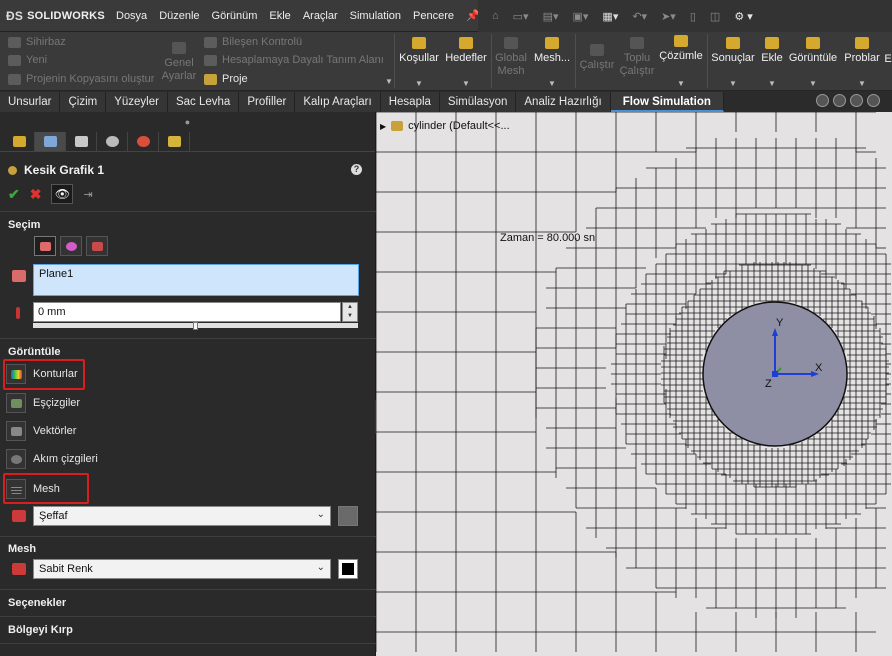 This screenshot has height=656, width=892. I want to click on tab-flow-simulation: Flow Simulation, so click(667, 102).